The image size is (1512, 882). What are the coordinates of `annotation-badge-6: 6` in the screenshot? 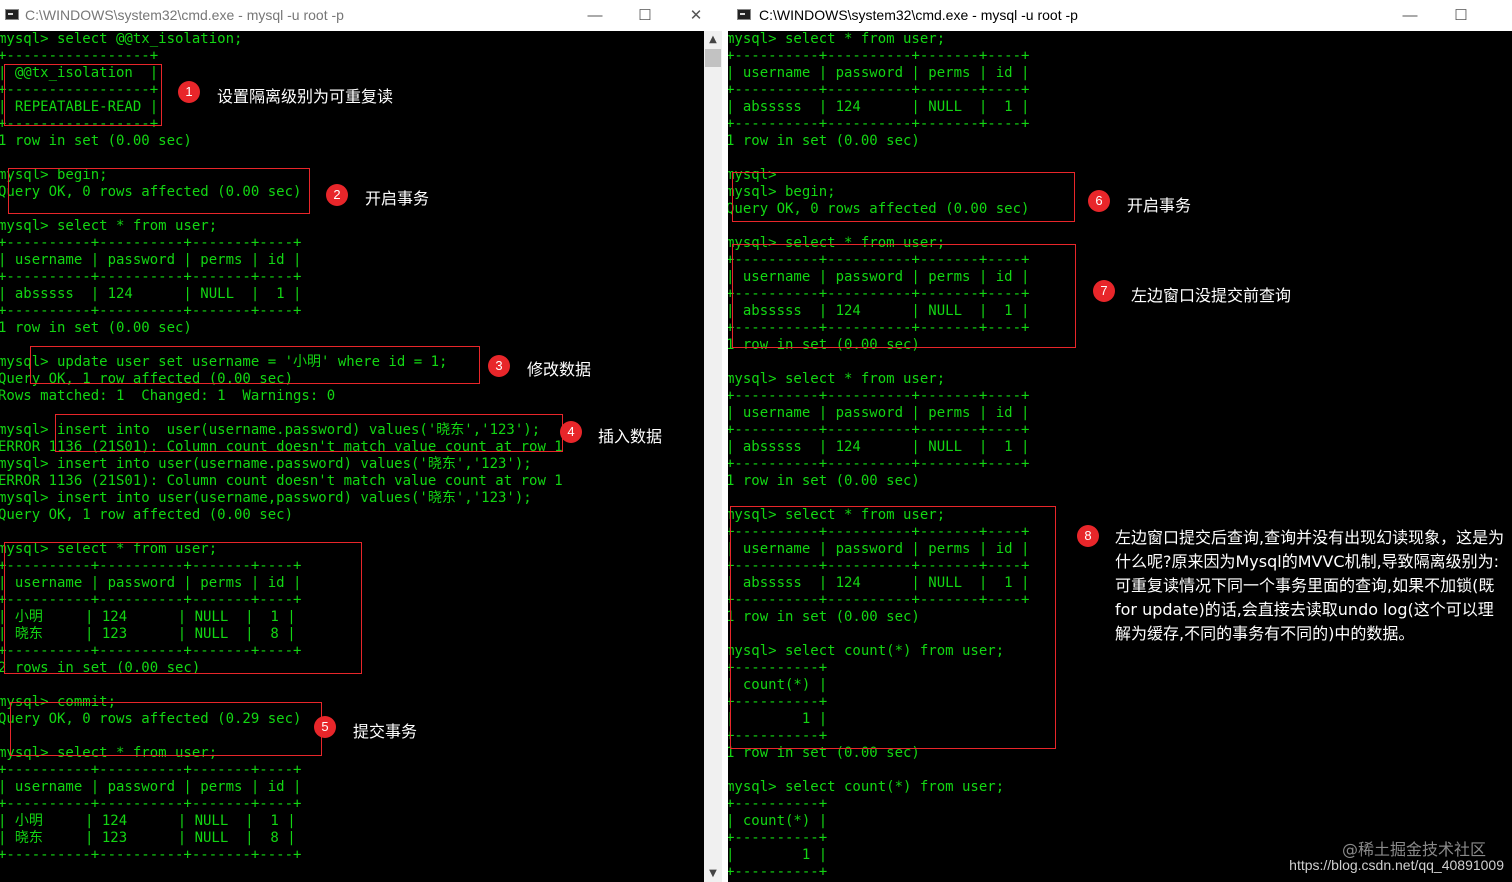 It's located at (1099, 201).